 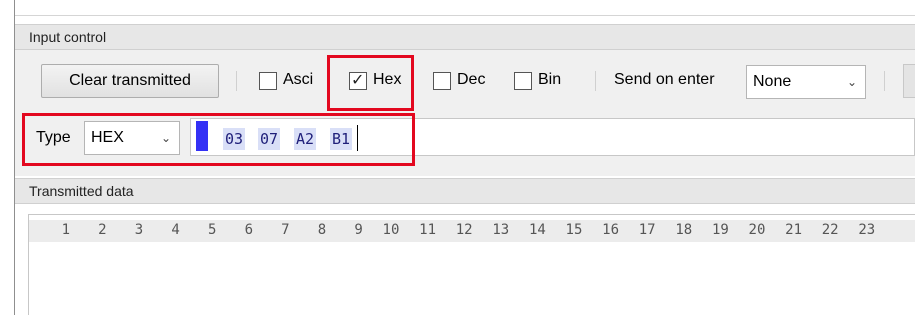 What do you see at coordinates (501, 230) in the screenshot?
I see `column-number: 13` at bounding box center [501, 230].